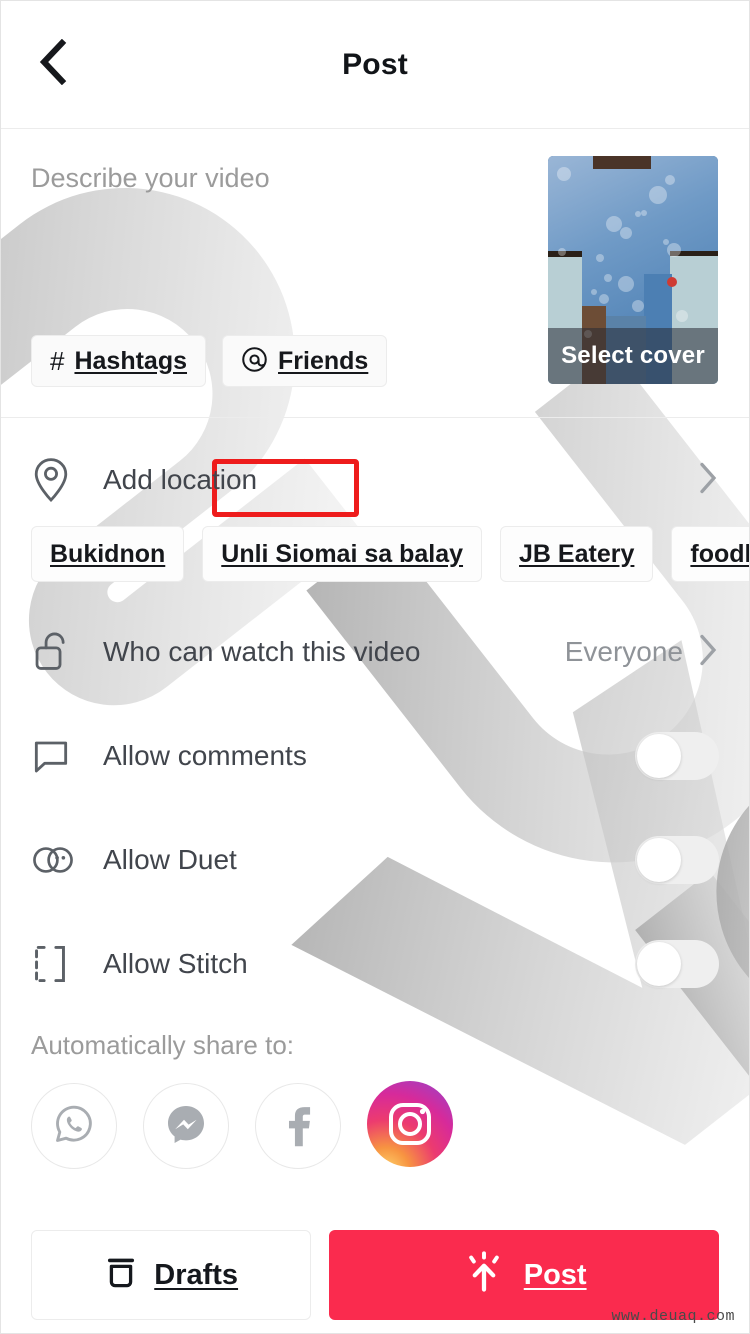  Describe the element at coordinates (375, 860) in the screenshot. I see `allow-duet-row: Allow Duet` at that location.